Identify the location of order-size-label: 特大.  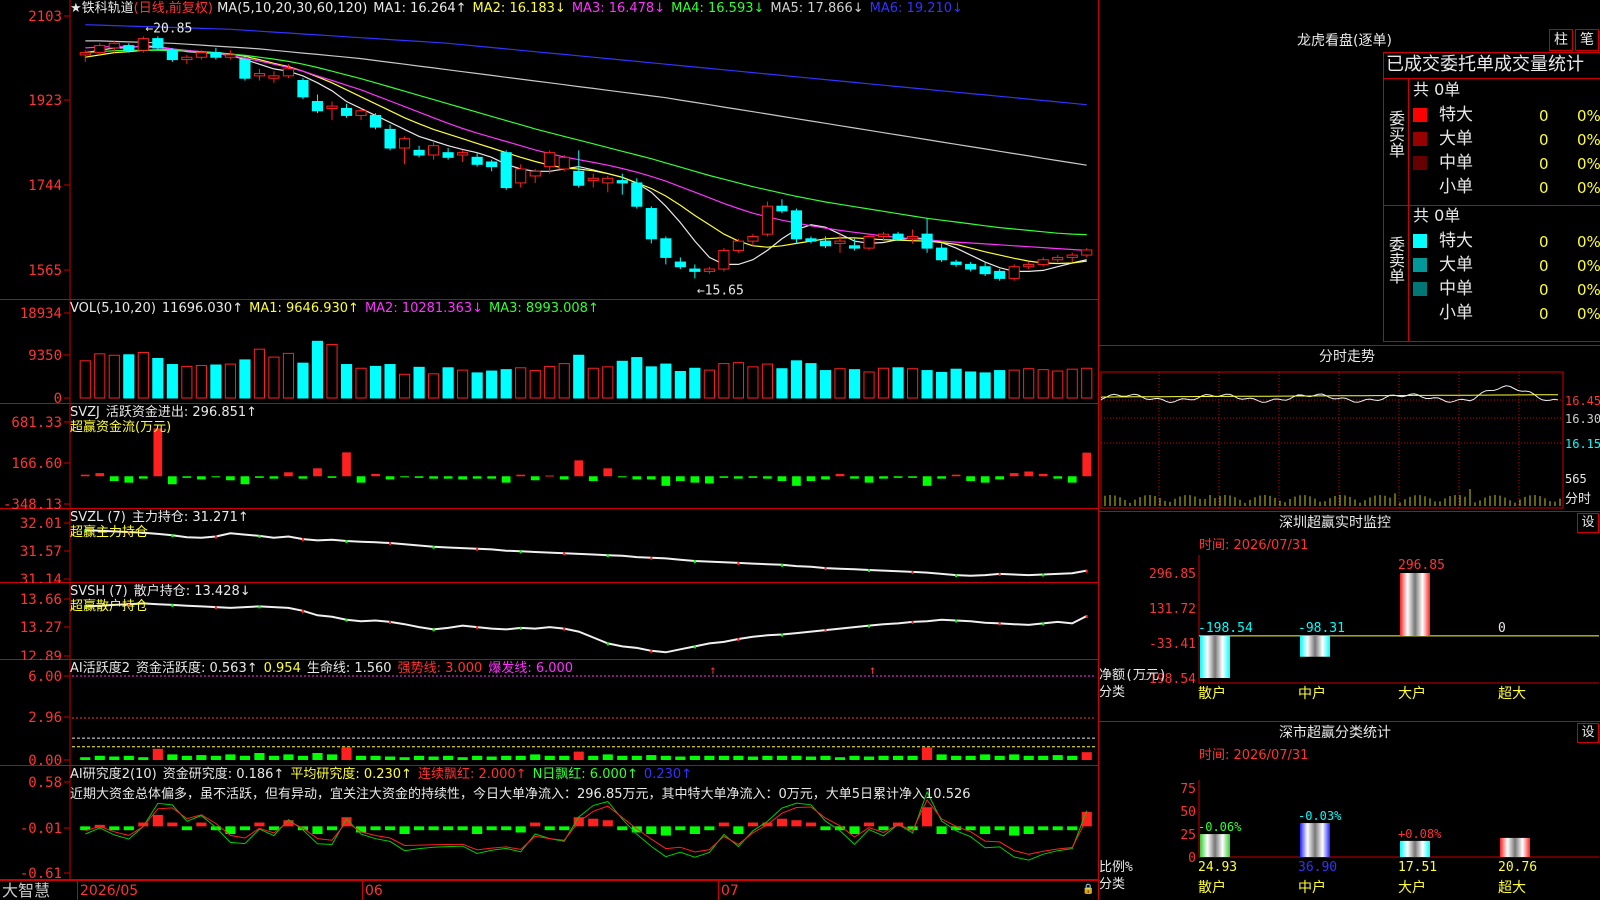
(1456, 115).